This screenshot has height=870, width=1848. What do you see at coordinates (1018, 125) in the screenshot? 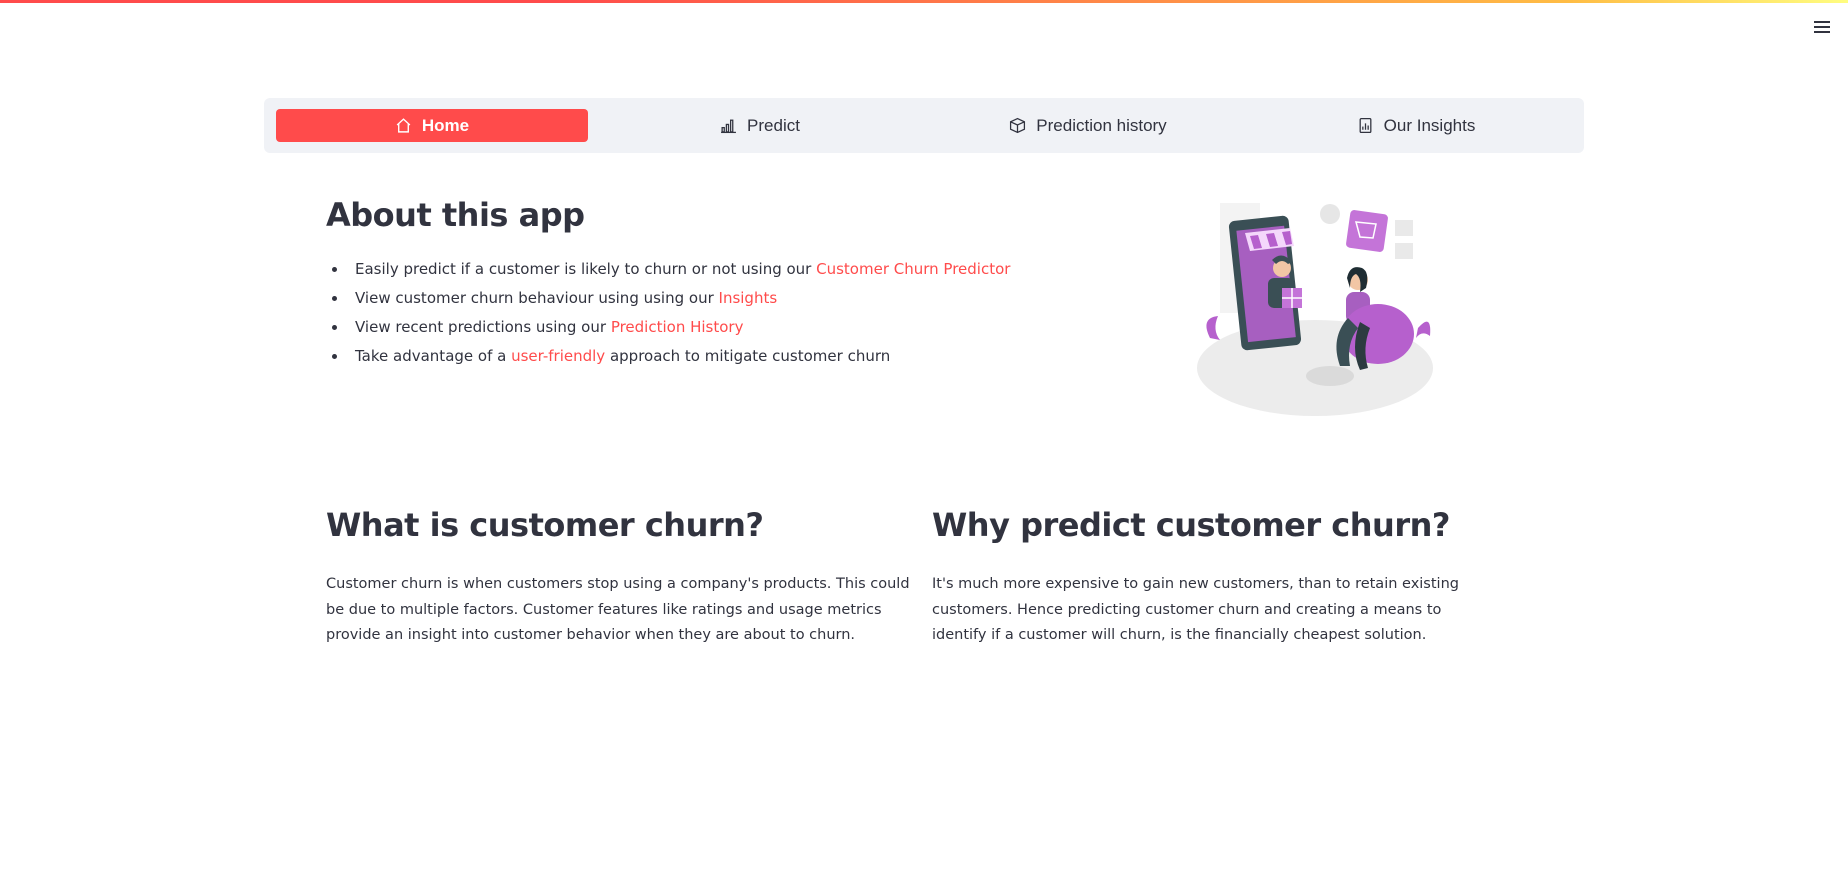
I see `box-icon` at bounding box center [1018, 125].